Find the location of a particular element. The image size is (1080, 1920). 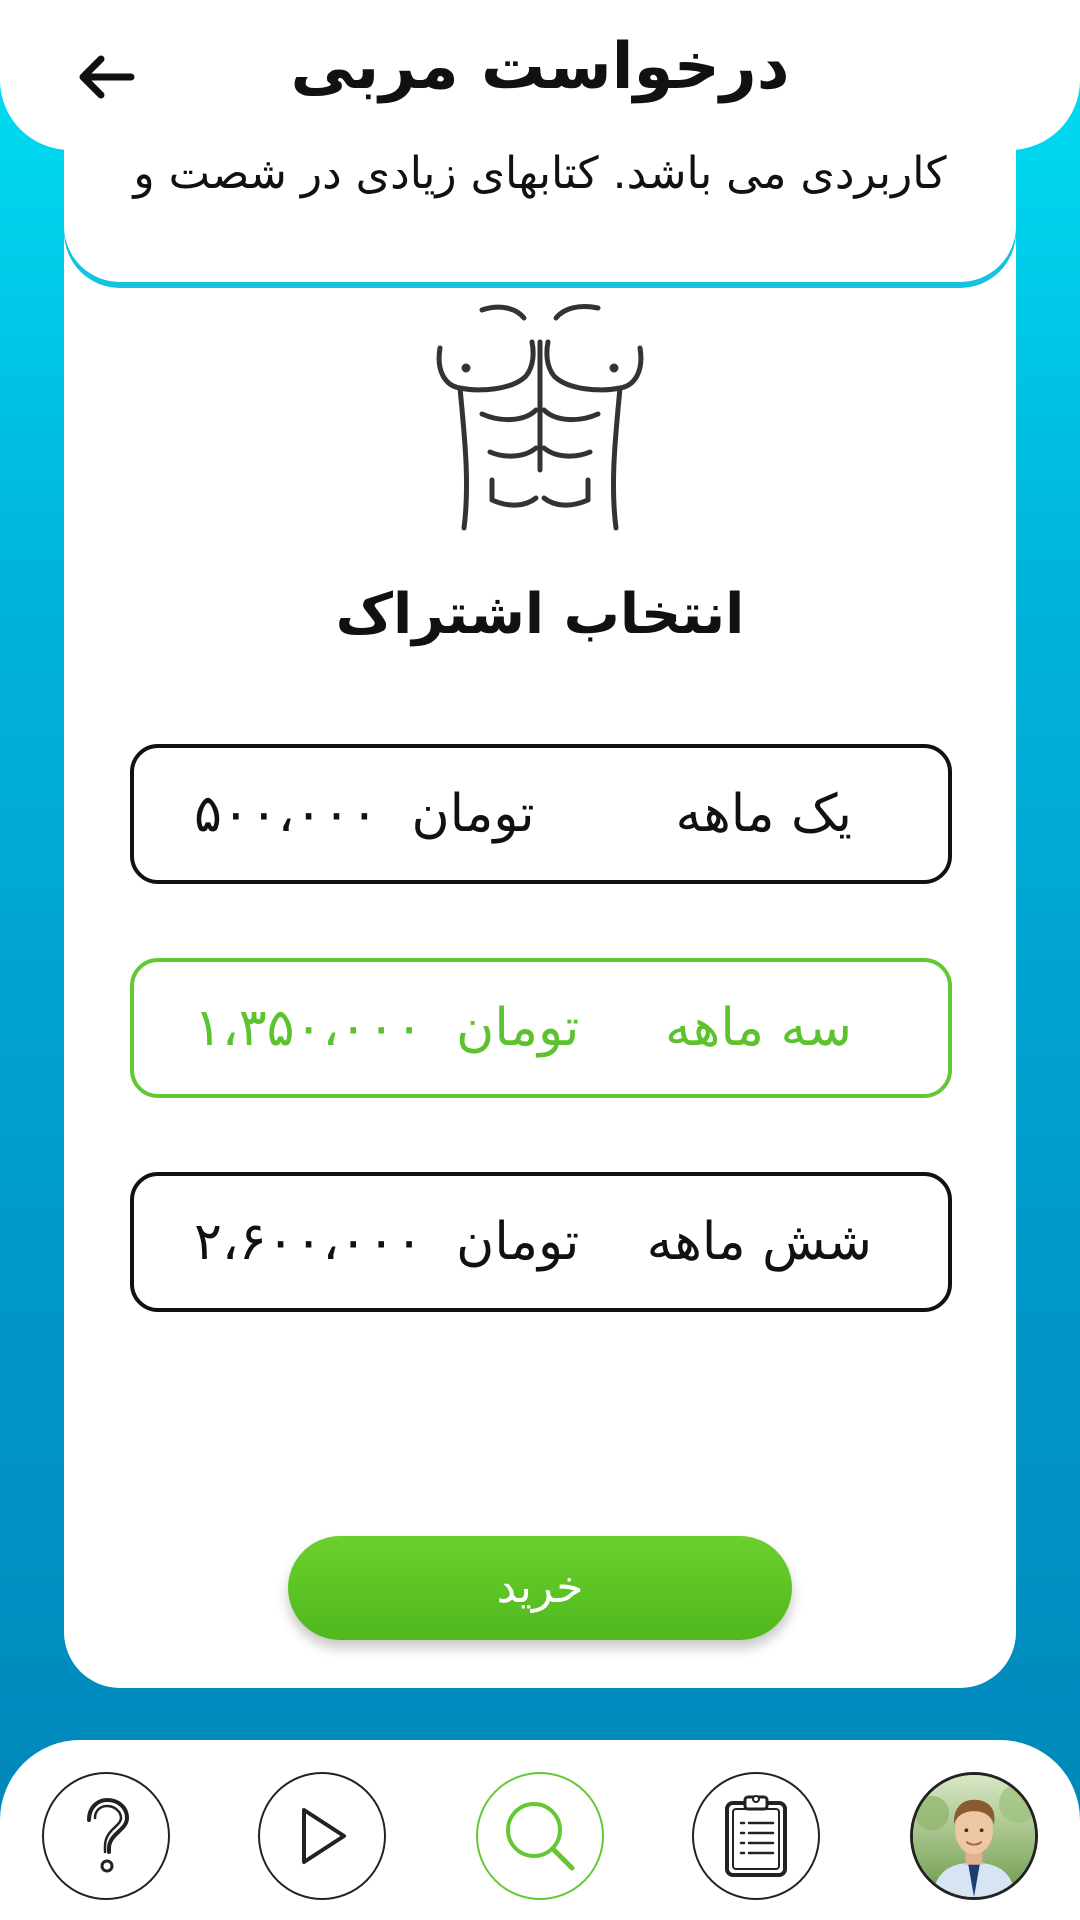

bottom-nav is located at coordinates (540, 1830).